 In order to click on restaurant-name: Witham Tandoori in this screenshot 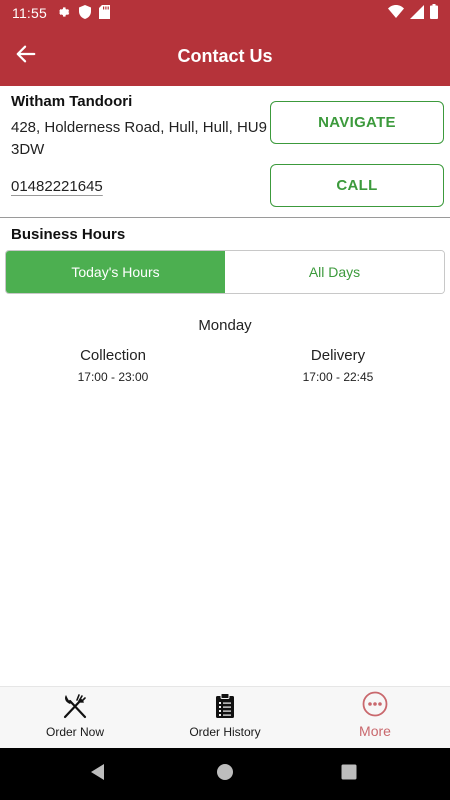, I will do `click(72, 101)`.